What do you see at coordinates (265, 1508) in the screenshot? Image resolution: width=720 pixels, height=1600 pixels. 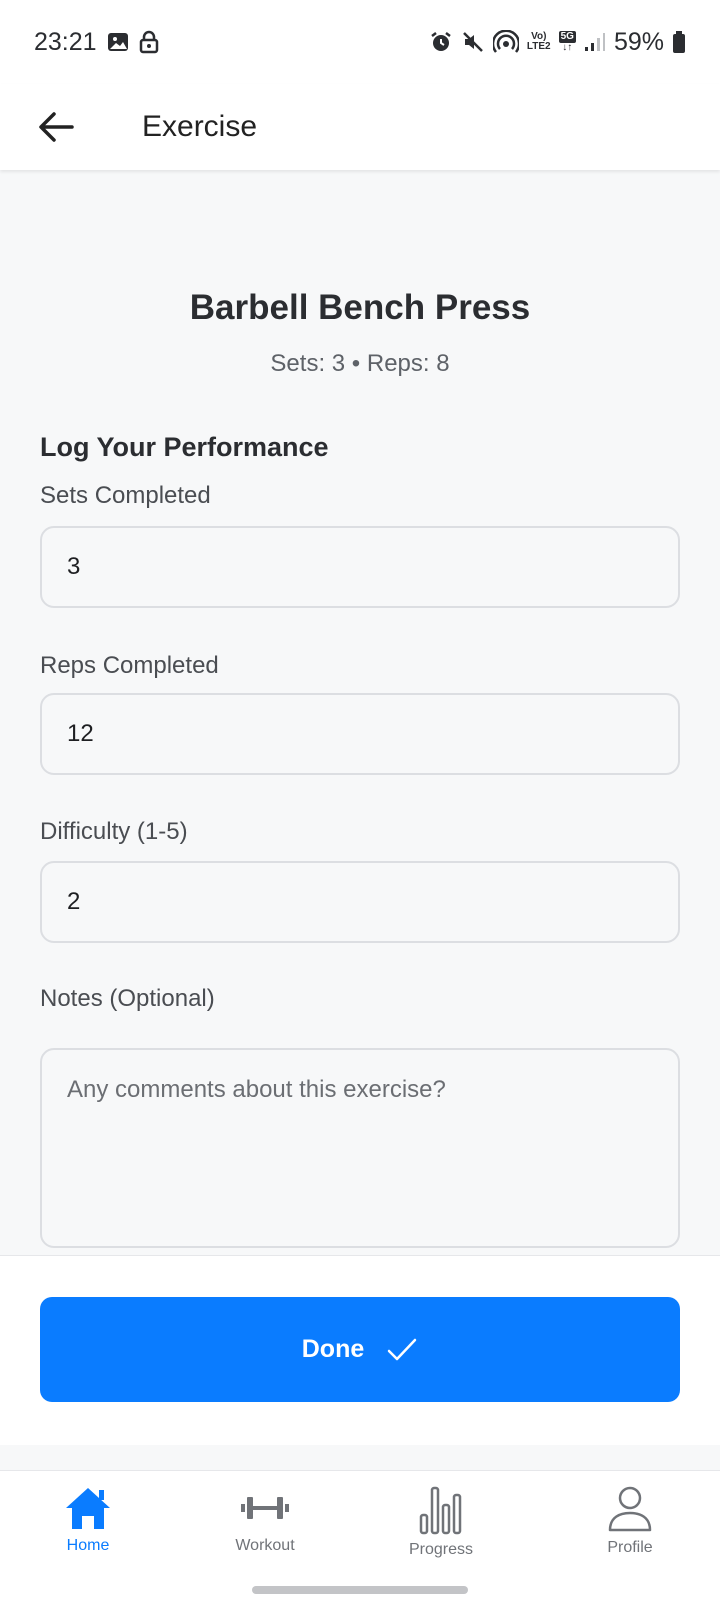 I see `dumbbell-icon` at bounding box center [265, 1508].